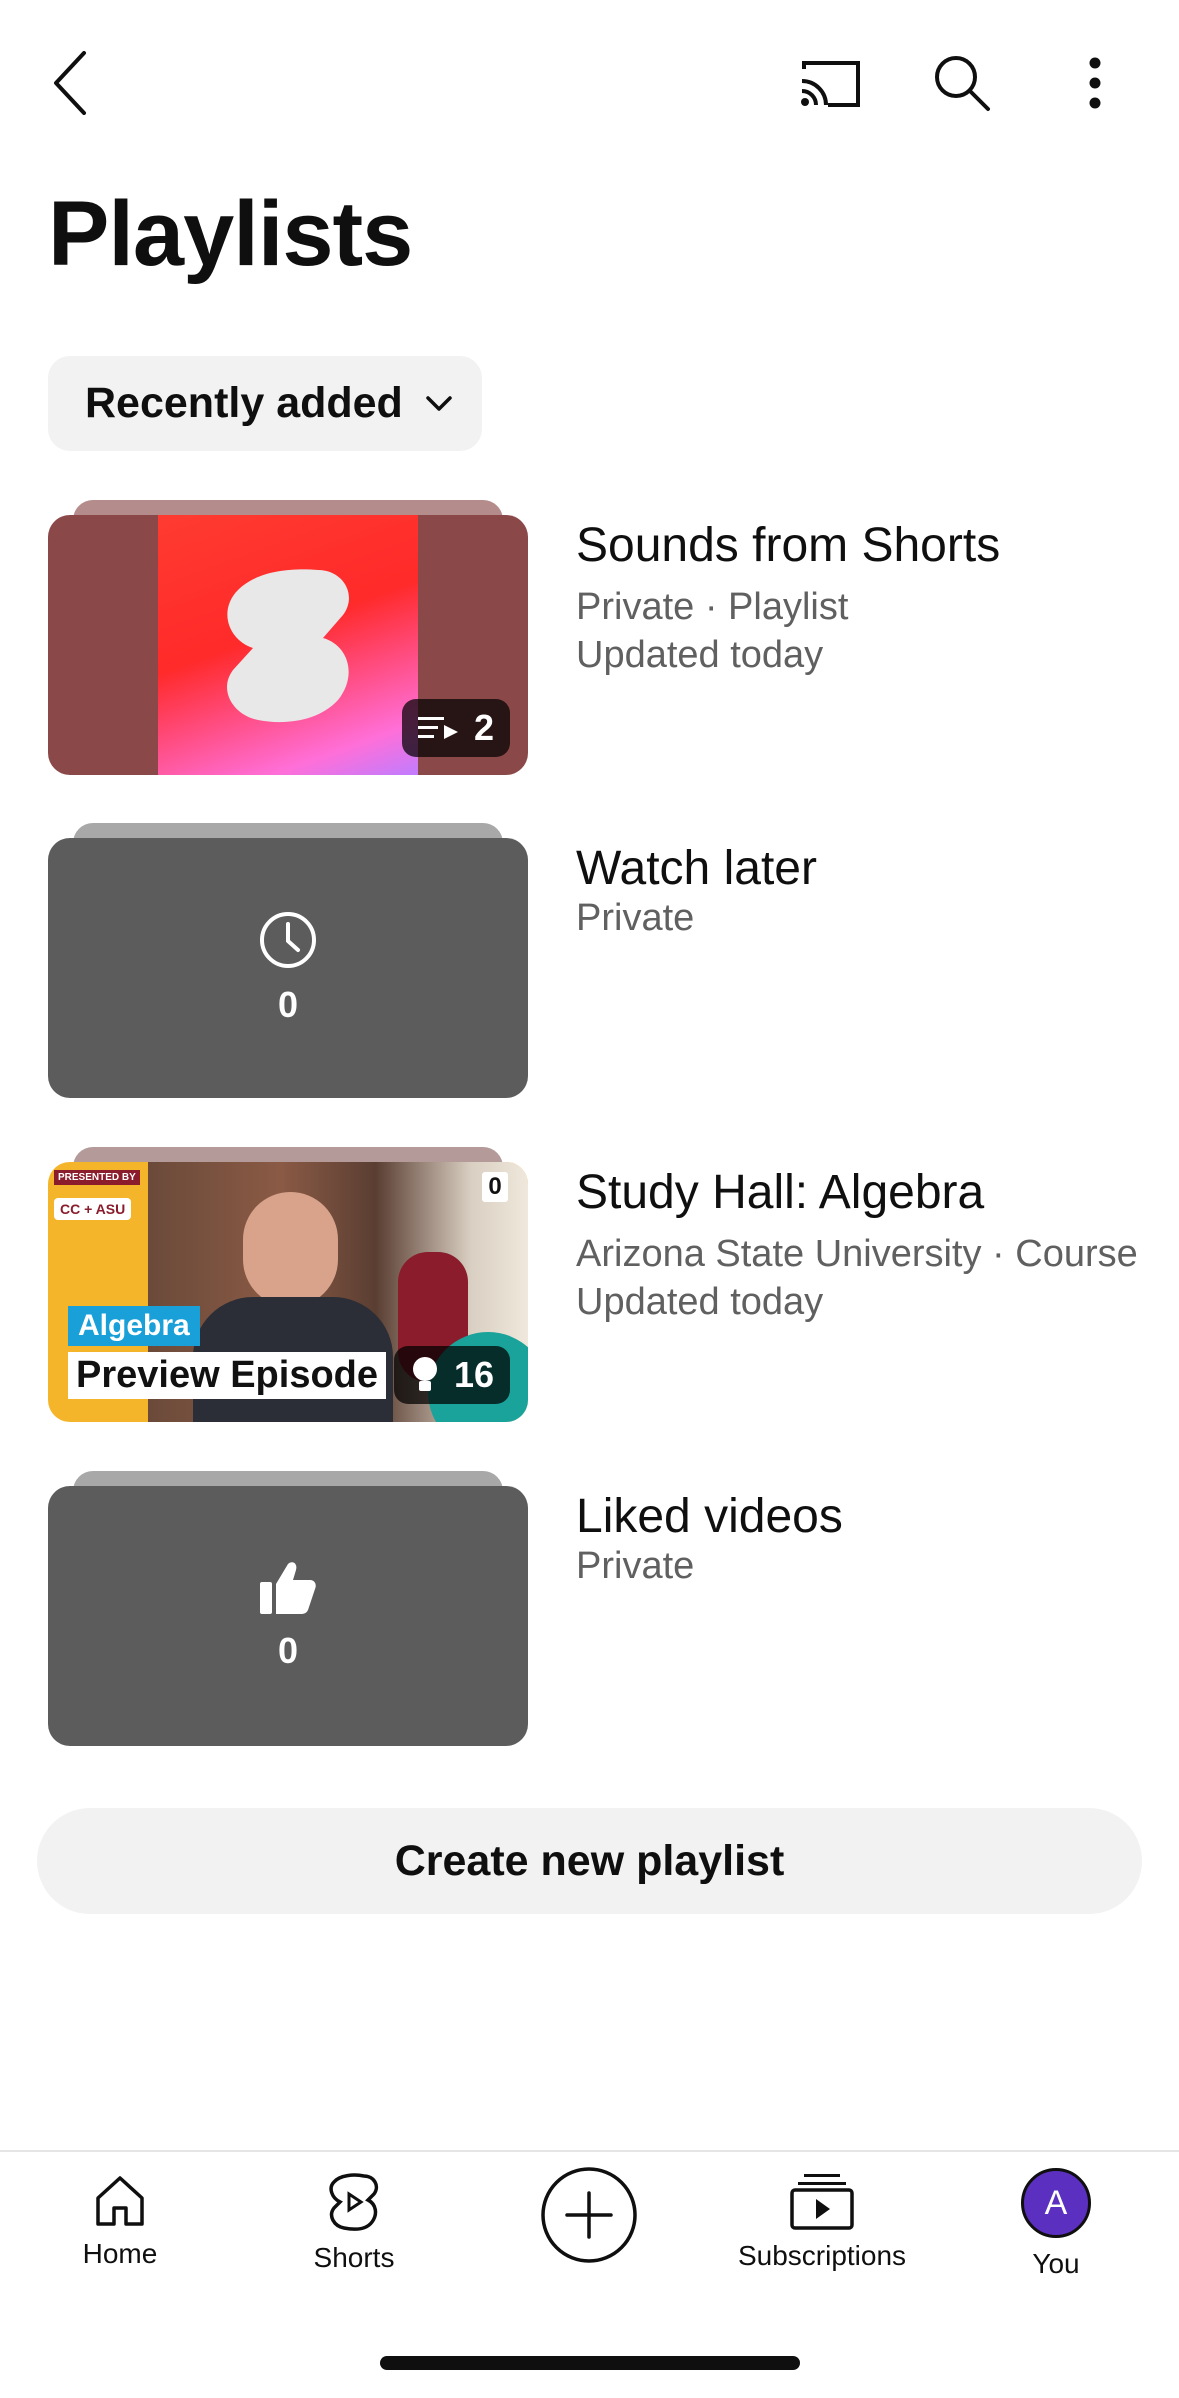 The width and height of the screenshot is (1179, 2398). I want to click on nav-label: You, so click(1056, 2263).